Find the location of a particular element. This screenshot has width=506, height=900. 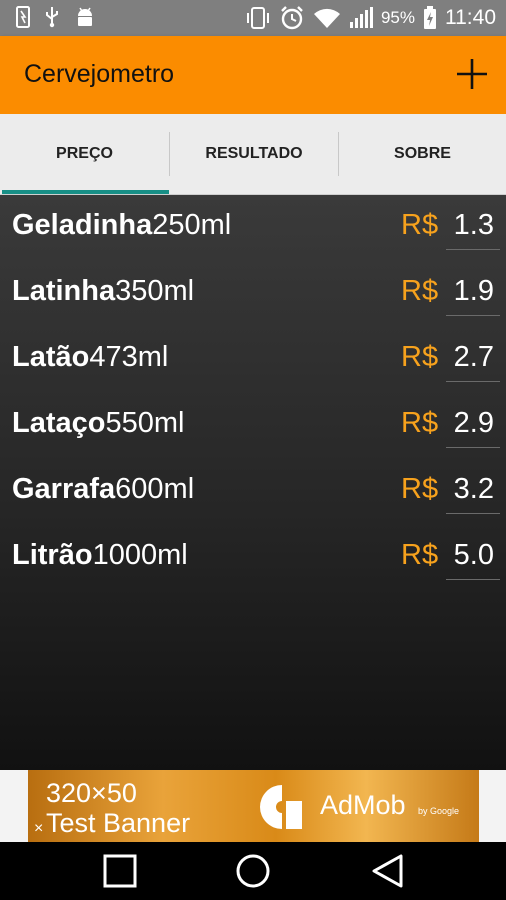

beer-name: Geladinha is located at coordinates (82, 225).